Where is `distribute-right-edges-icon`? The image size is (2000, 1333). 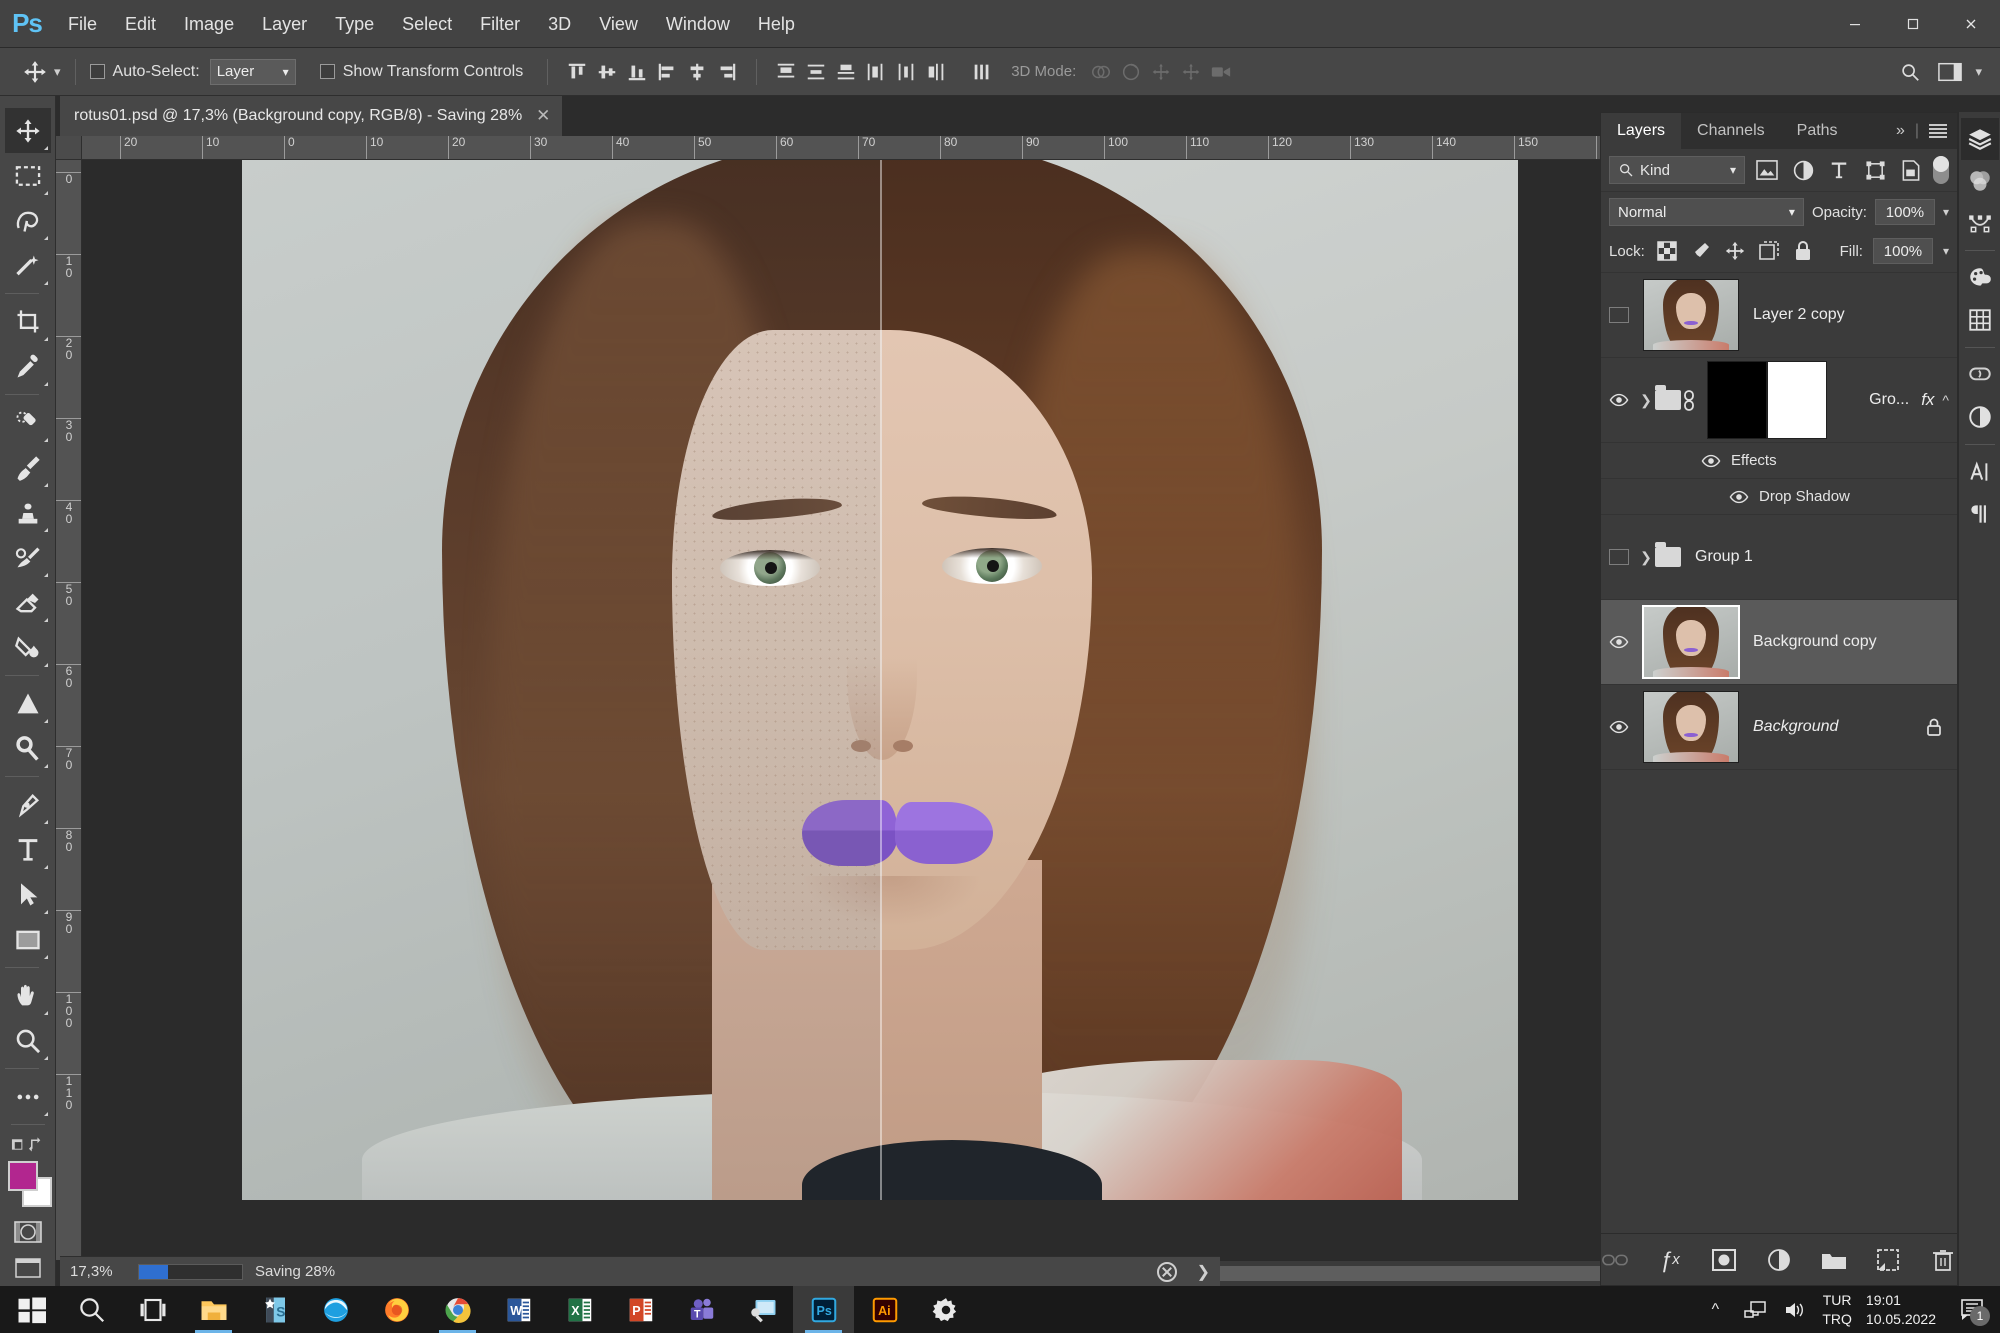 distribute-right-edges-icon is located at coordinates (936, 72).